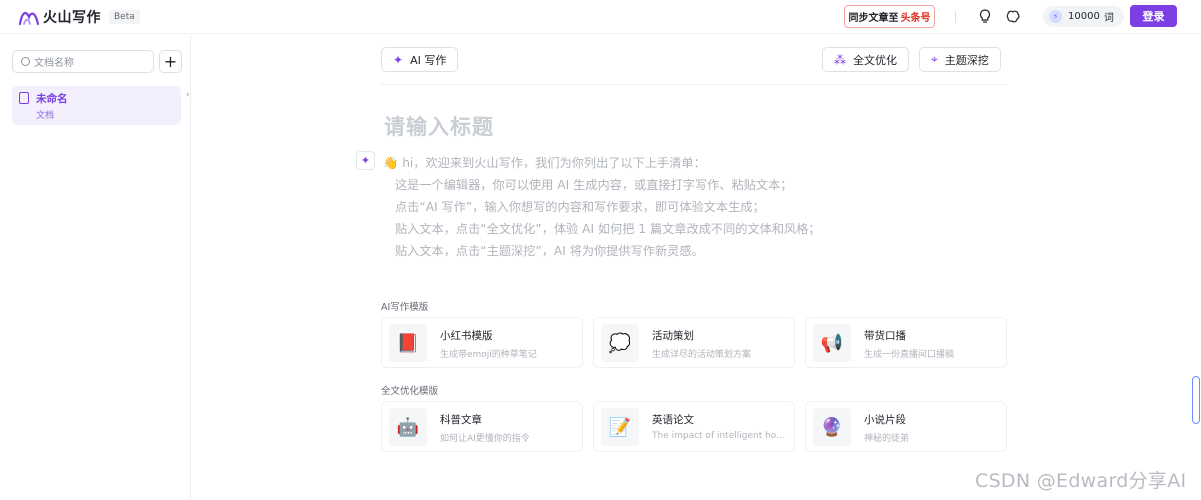  Describe the element at coordinates (1153, 16) in the screenshot. I see `login-button: 登录` at that location.